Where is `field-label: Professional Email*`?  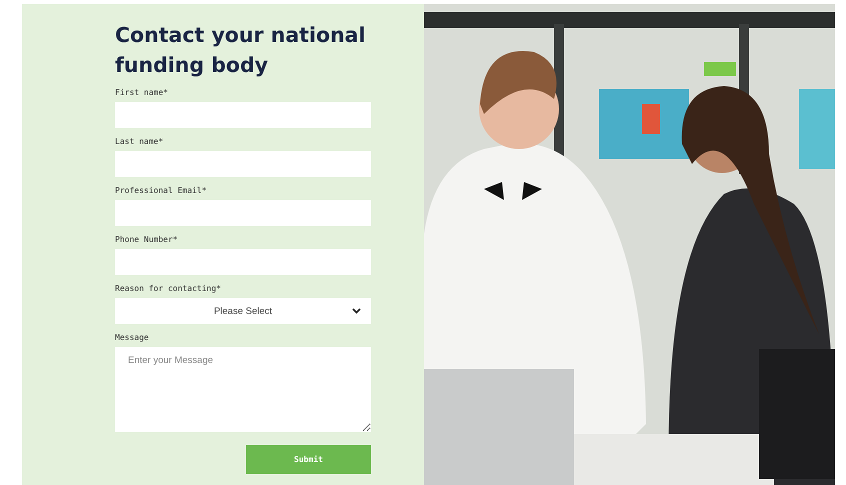
field-label: Professional Email* is located at coordinates (161, 191).